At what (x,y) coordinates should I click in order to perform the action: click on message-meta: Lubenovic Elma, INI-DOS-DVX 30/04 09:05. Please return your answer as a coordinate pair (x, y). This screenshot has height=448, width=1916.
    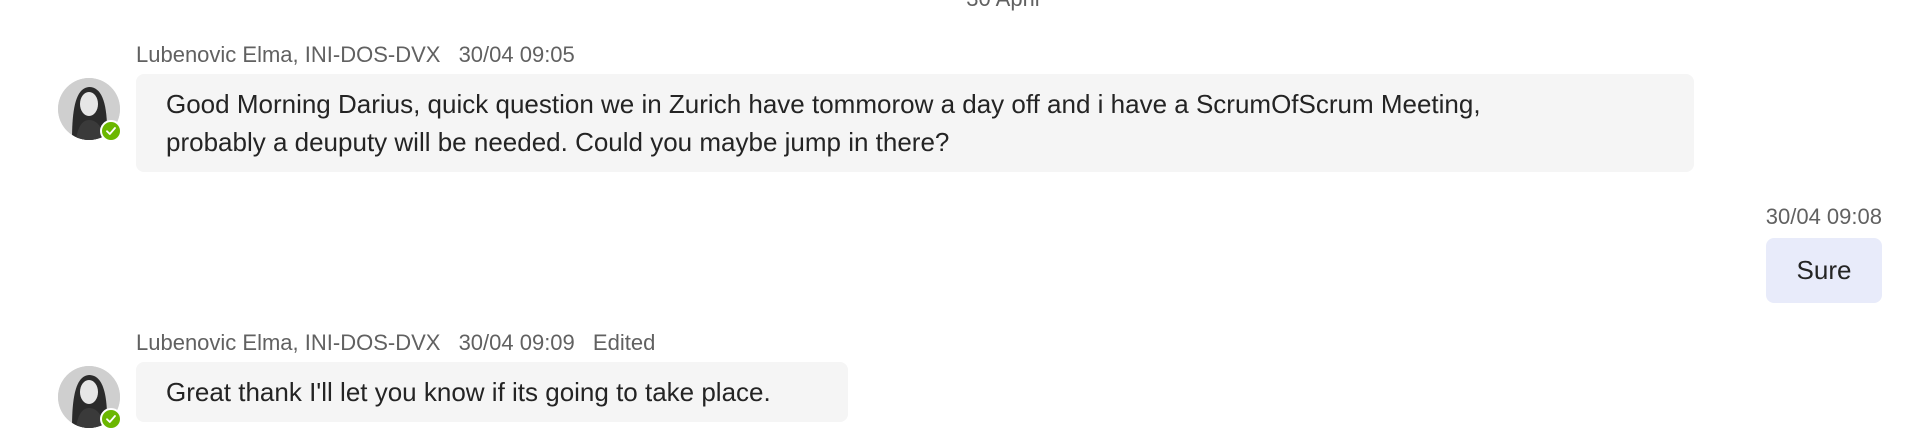
    Looking at the image, I should click on (361, 55).